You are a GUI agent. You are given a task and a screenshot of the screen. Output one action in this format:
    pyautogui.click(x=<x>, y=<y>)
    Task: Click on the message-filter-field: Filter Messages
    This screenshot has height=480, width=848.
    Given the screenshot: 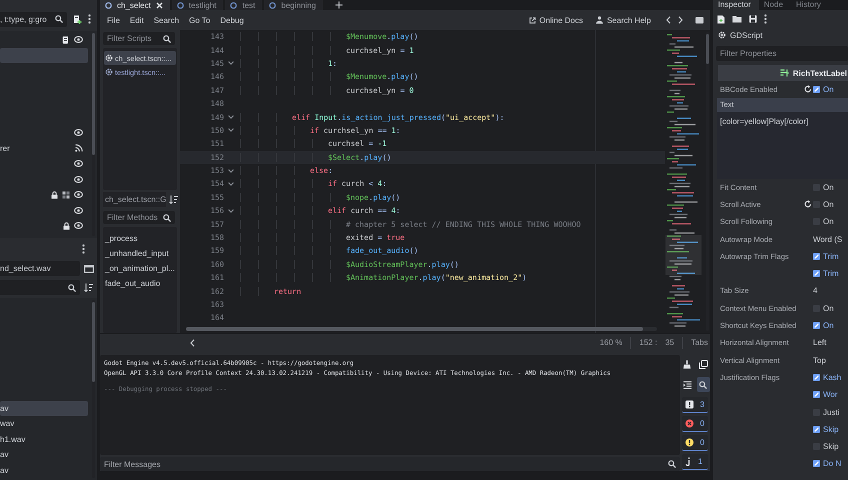 What is the action you would take?
    pyautogui.click(x=390, y=464)
    